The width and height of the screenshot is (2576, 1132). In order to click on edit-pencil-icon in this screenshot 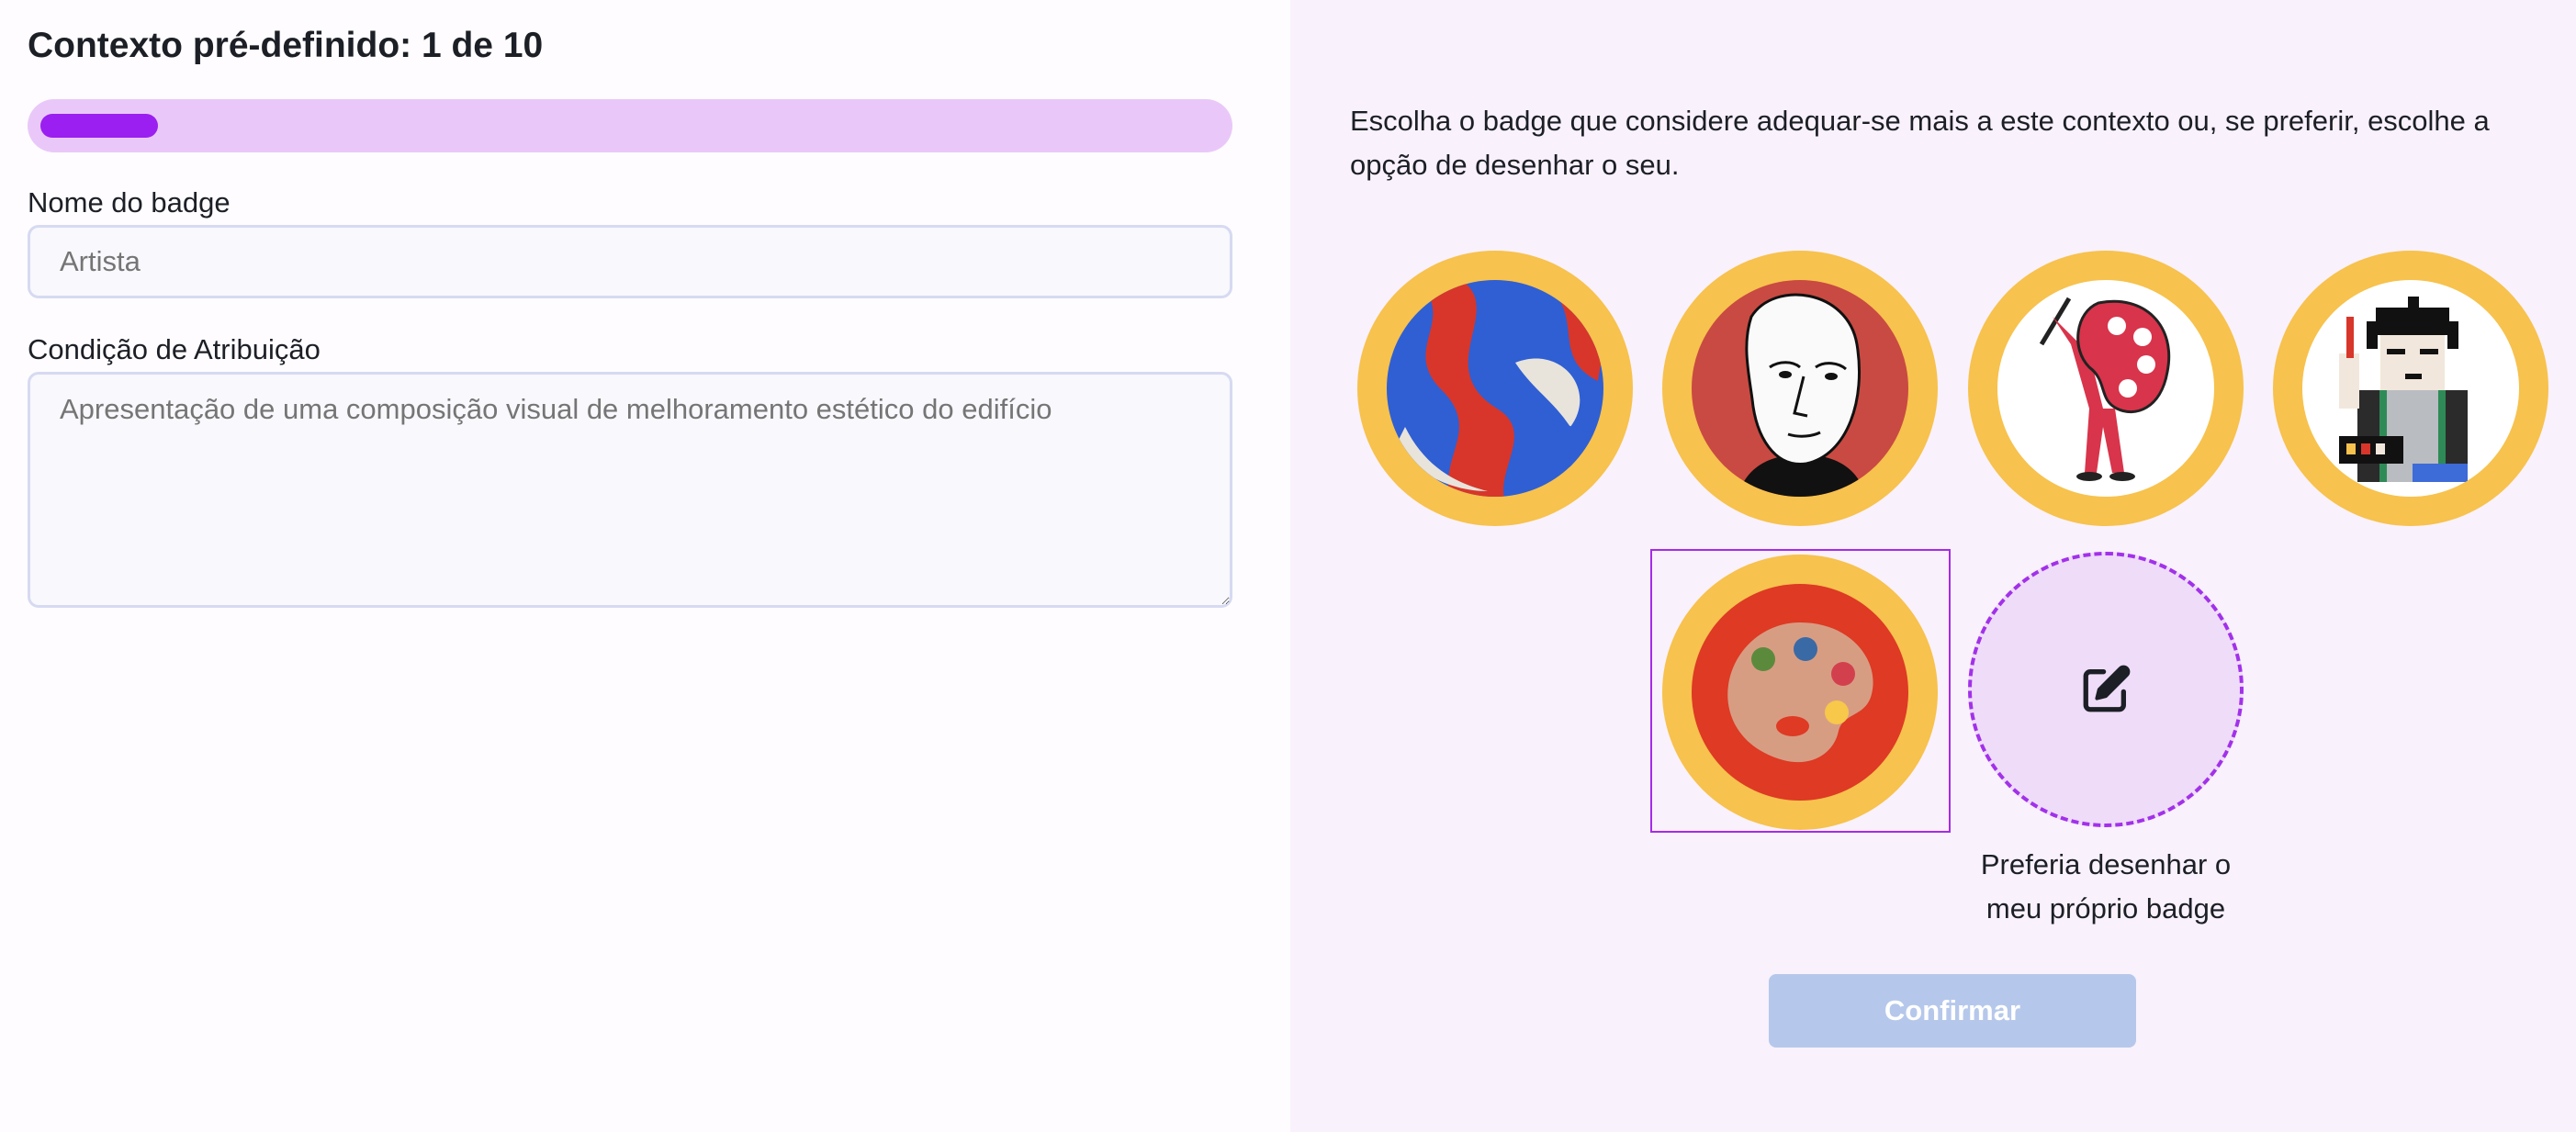, I will do `click(2107, 688)`.